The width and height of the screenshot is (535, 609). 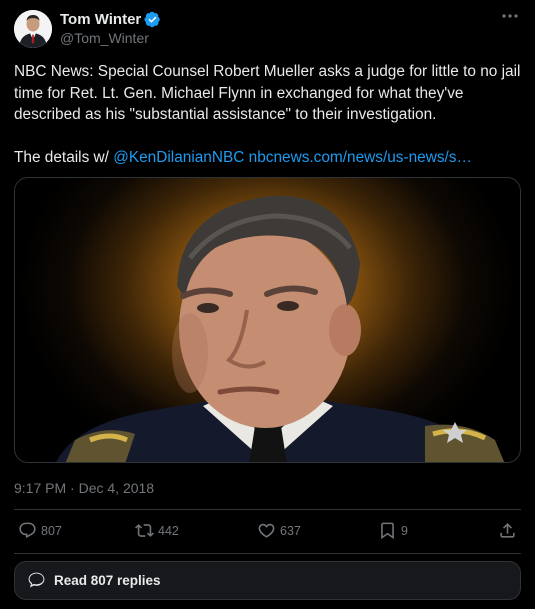 I want to click on author-handle: @Tom_Winter, so click(x=104, y=38).